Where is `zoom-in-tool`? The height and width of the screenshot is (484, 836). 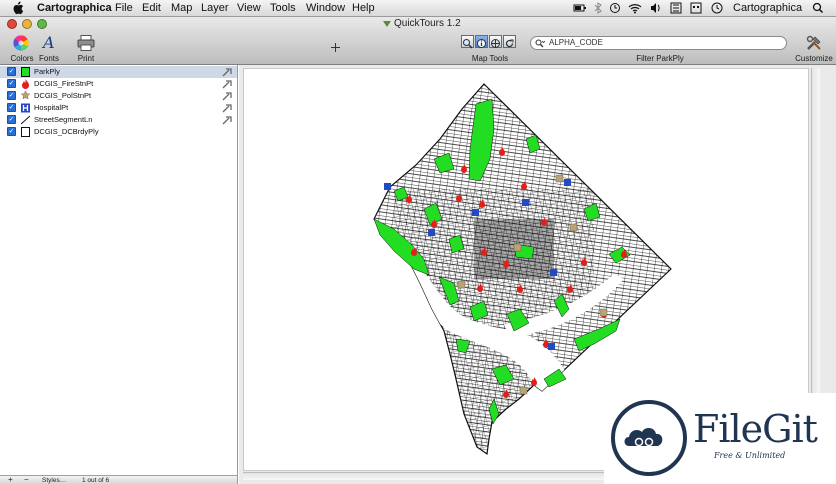
zoom-in-tool is located at coordinates (467, 42).